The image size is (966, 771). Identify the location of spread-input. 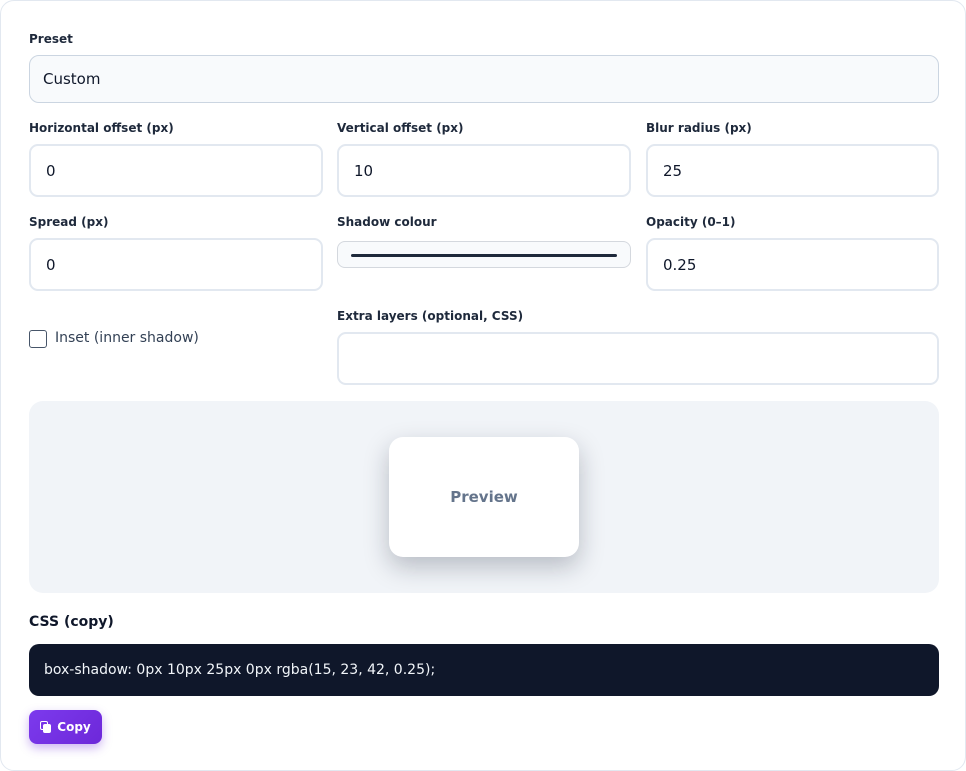
(176, 264).